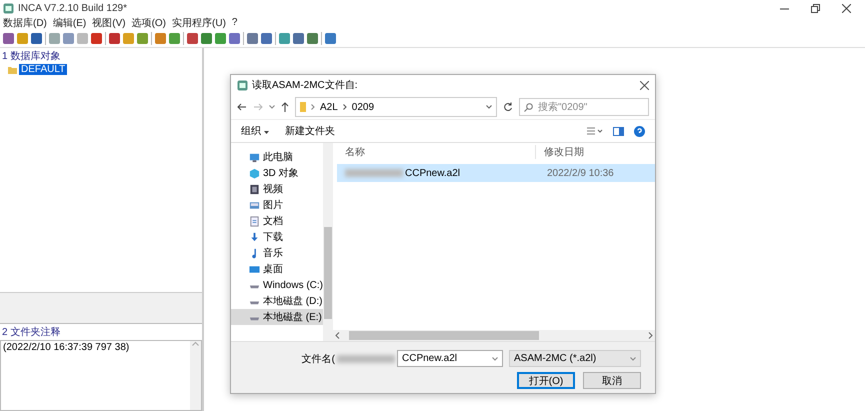  Describe the element at coordinates (305, 85) in the screenshot. I see `dialog-title: 读取ASAM-2MC文件自:` at that location.